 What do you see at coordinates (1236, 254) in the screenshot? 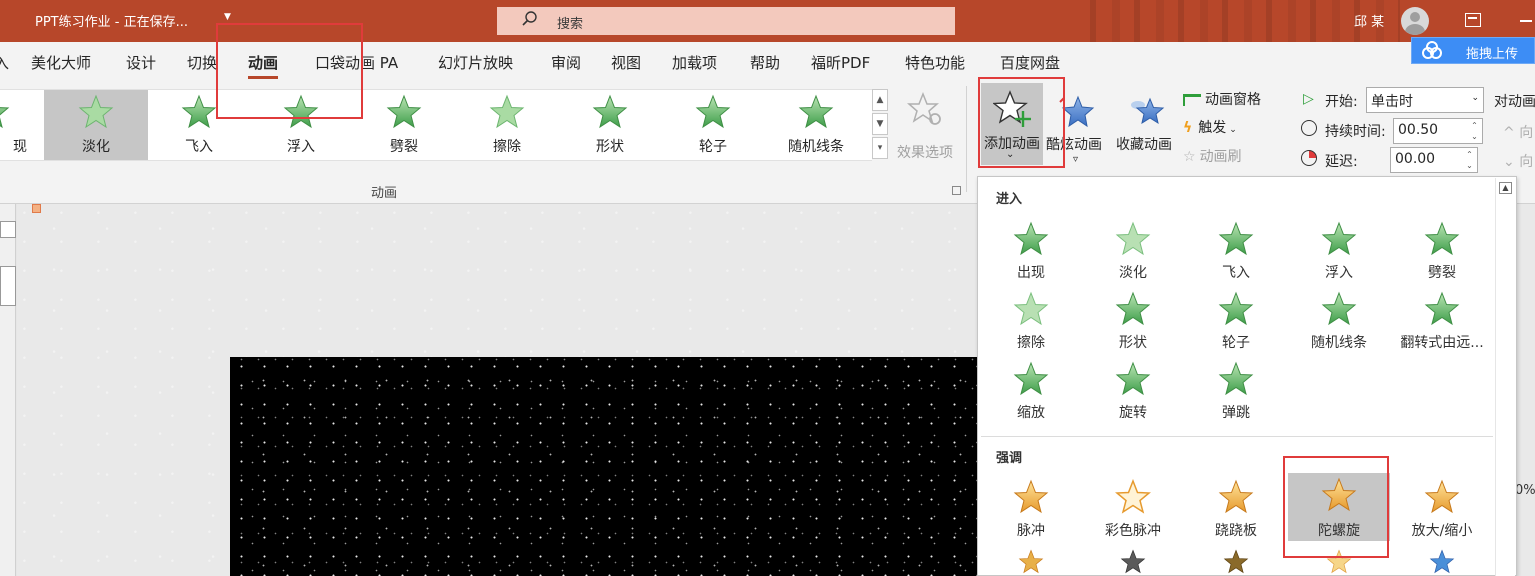
I see `entrance-fly-in: 飞入` at bounding box center [1236, 254].